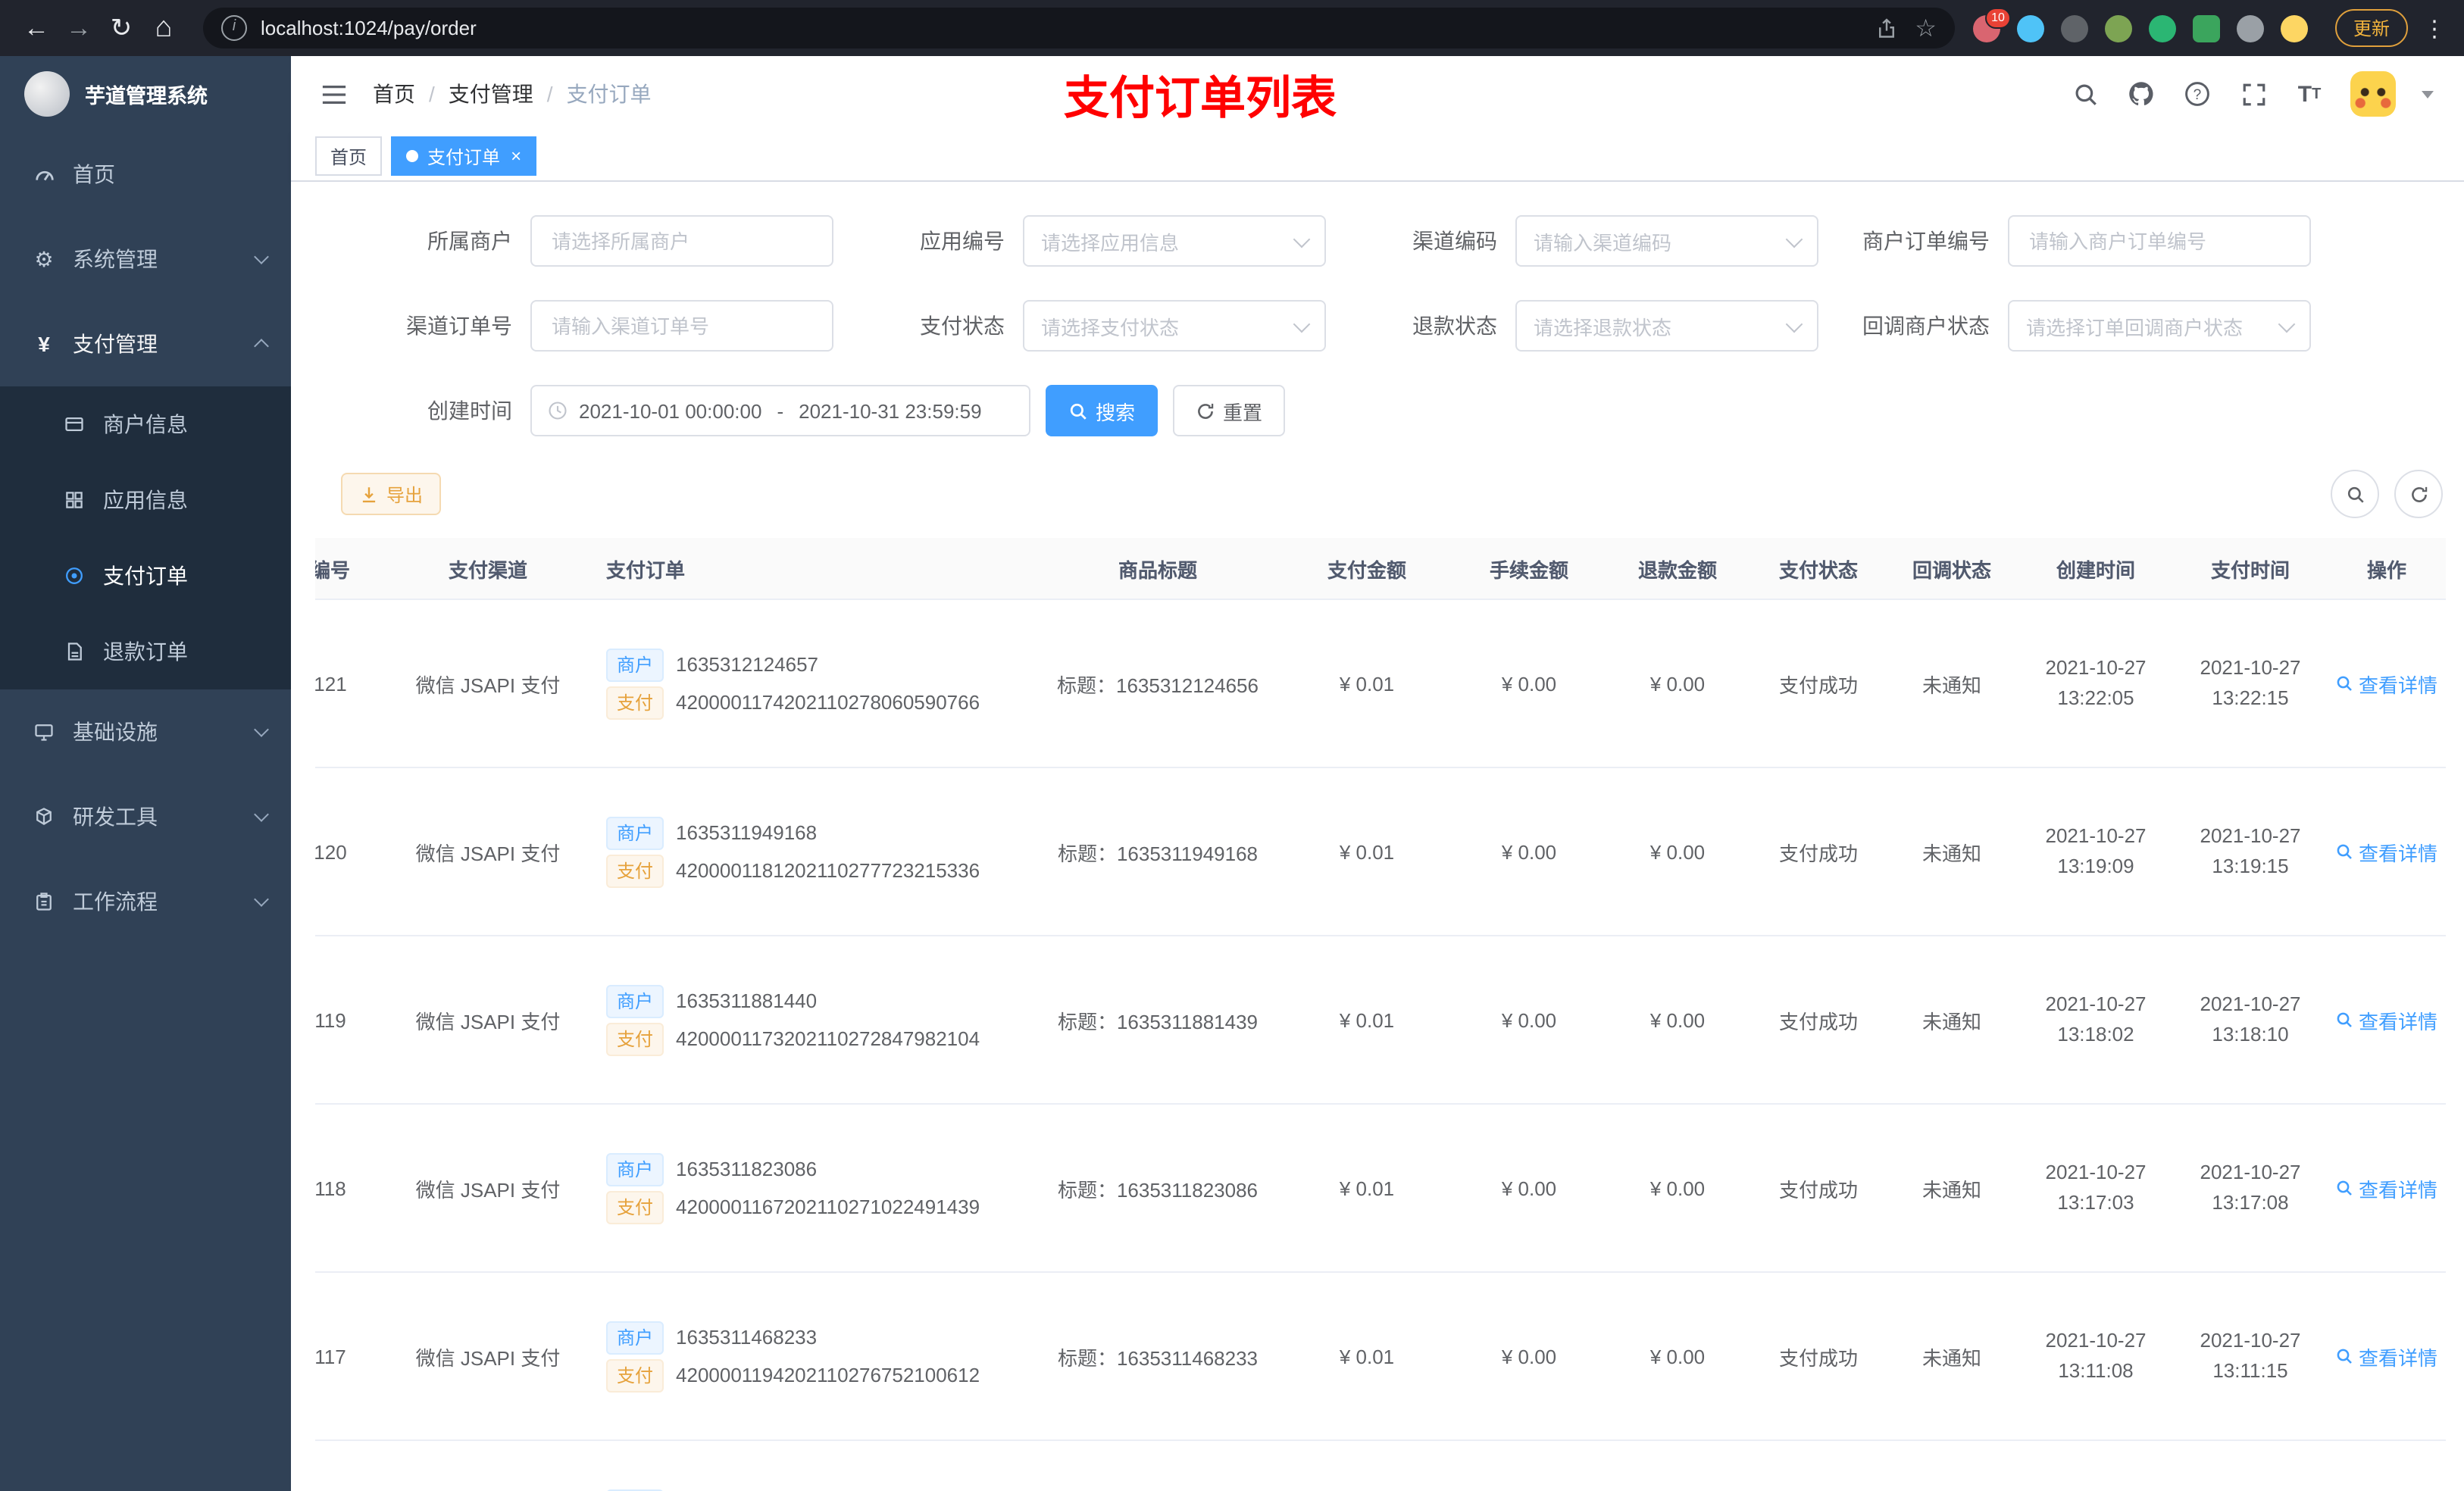  What do you see at coordinates (2253, 94) in the screenshot?
I see `fullscreen-icon` at bounding box center [2253, 94].